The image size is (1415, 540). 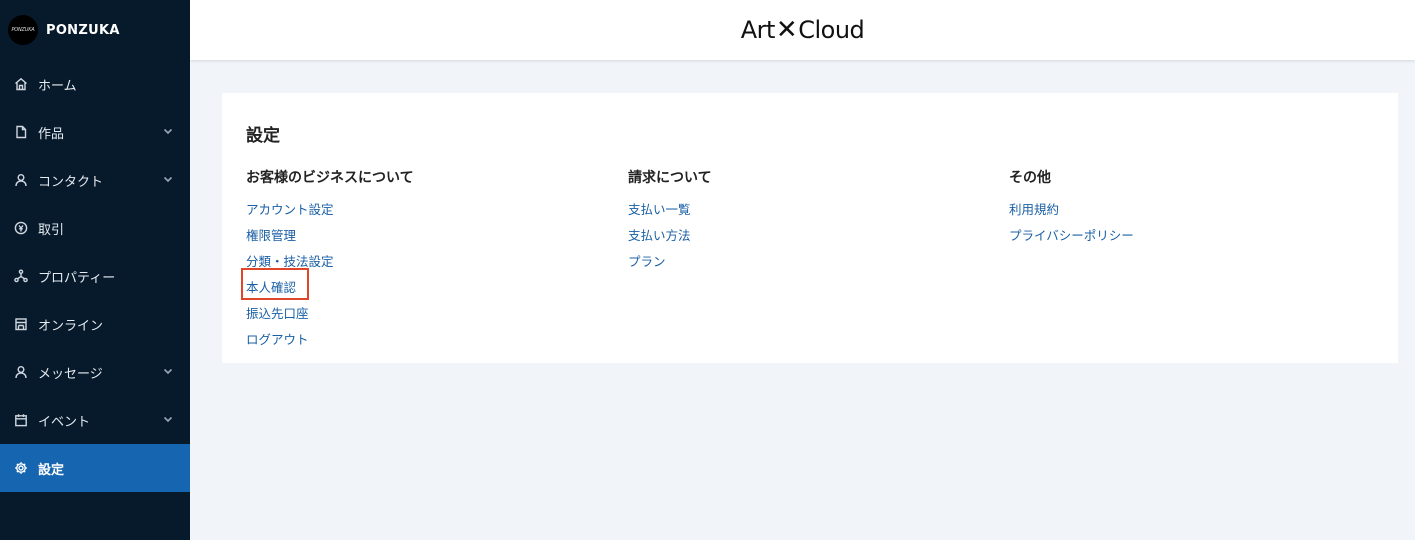 What do you see at coordinates (330, 342) in the screenshot?
I see `list-item: ログアウト` at bounding box center [330, 342].